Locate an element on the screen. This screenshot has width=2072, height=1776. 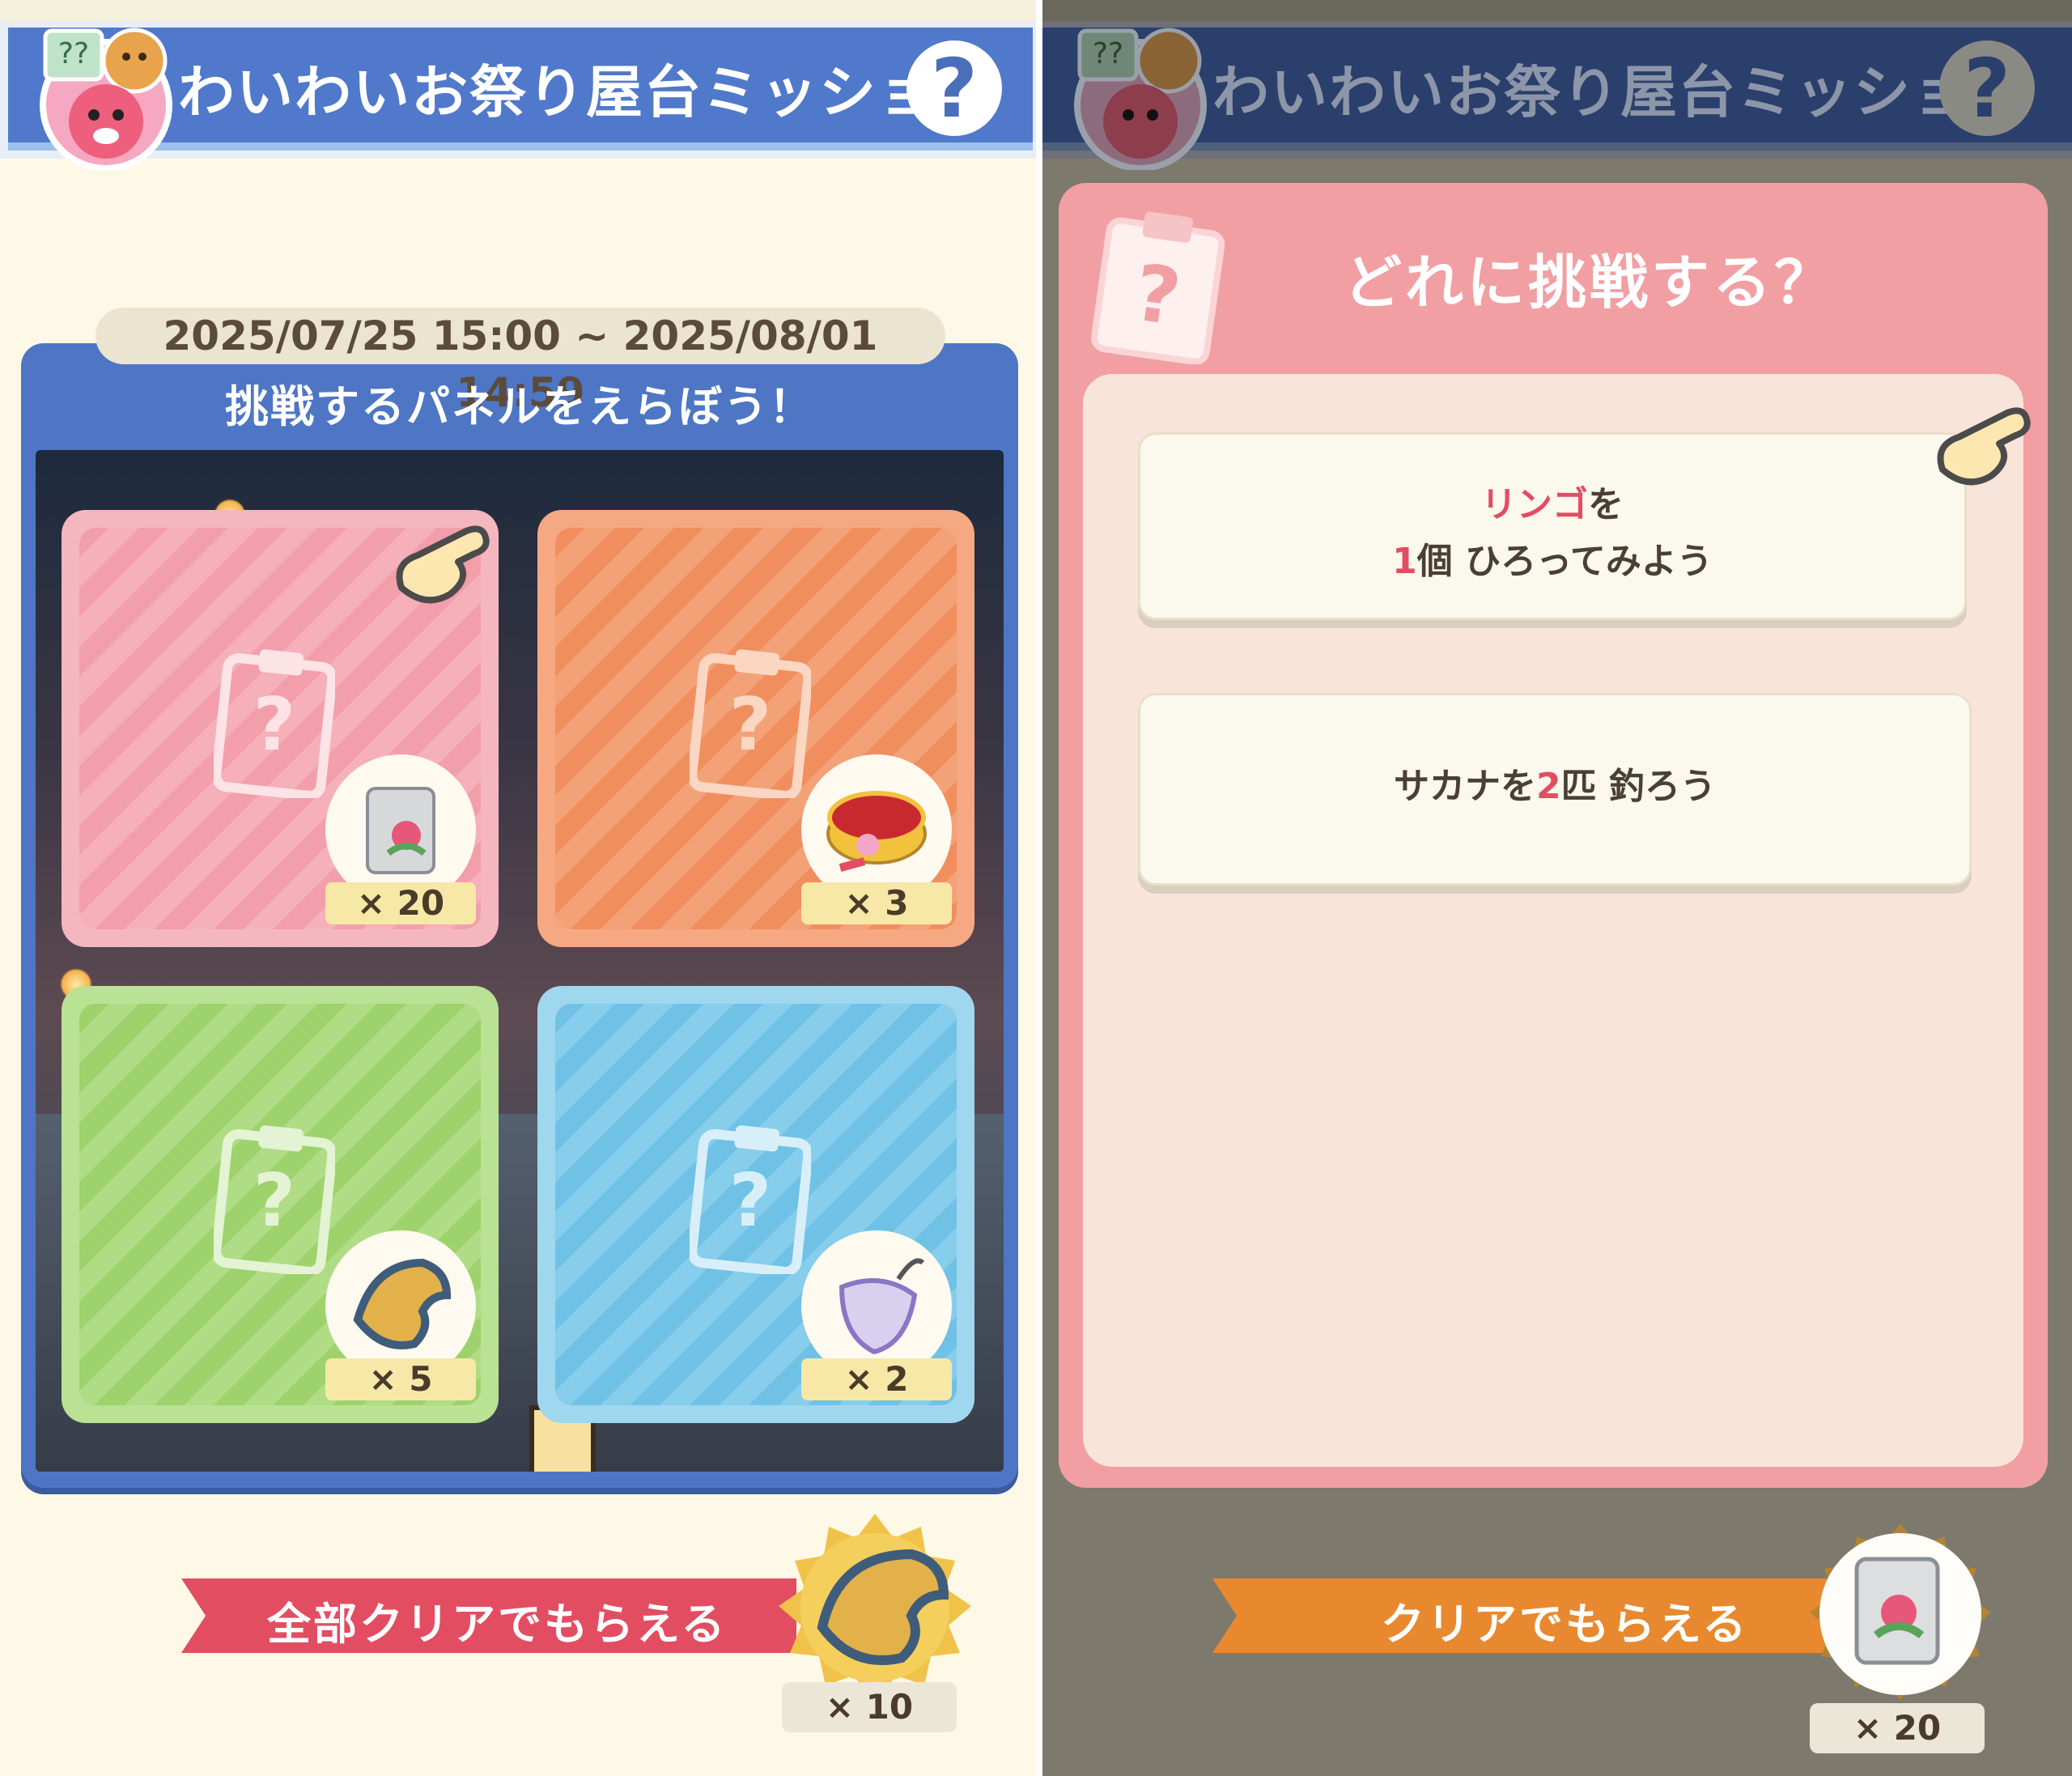
mission-panel-blue: ? × 2 is located at coordinates (755, 1204).